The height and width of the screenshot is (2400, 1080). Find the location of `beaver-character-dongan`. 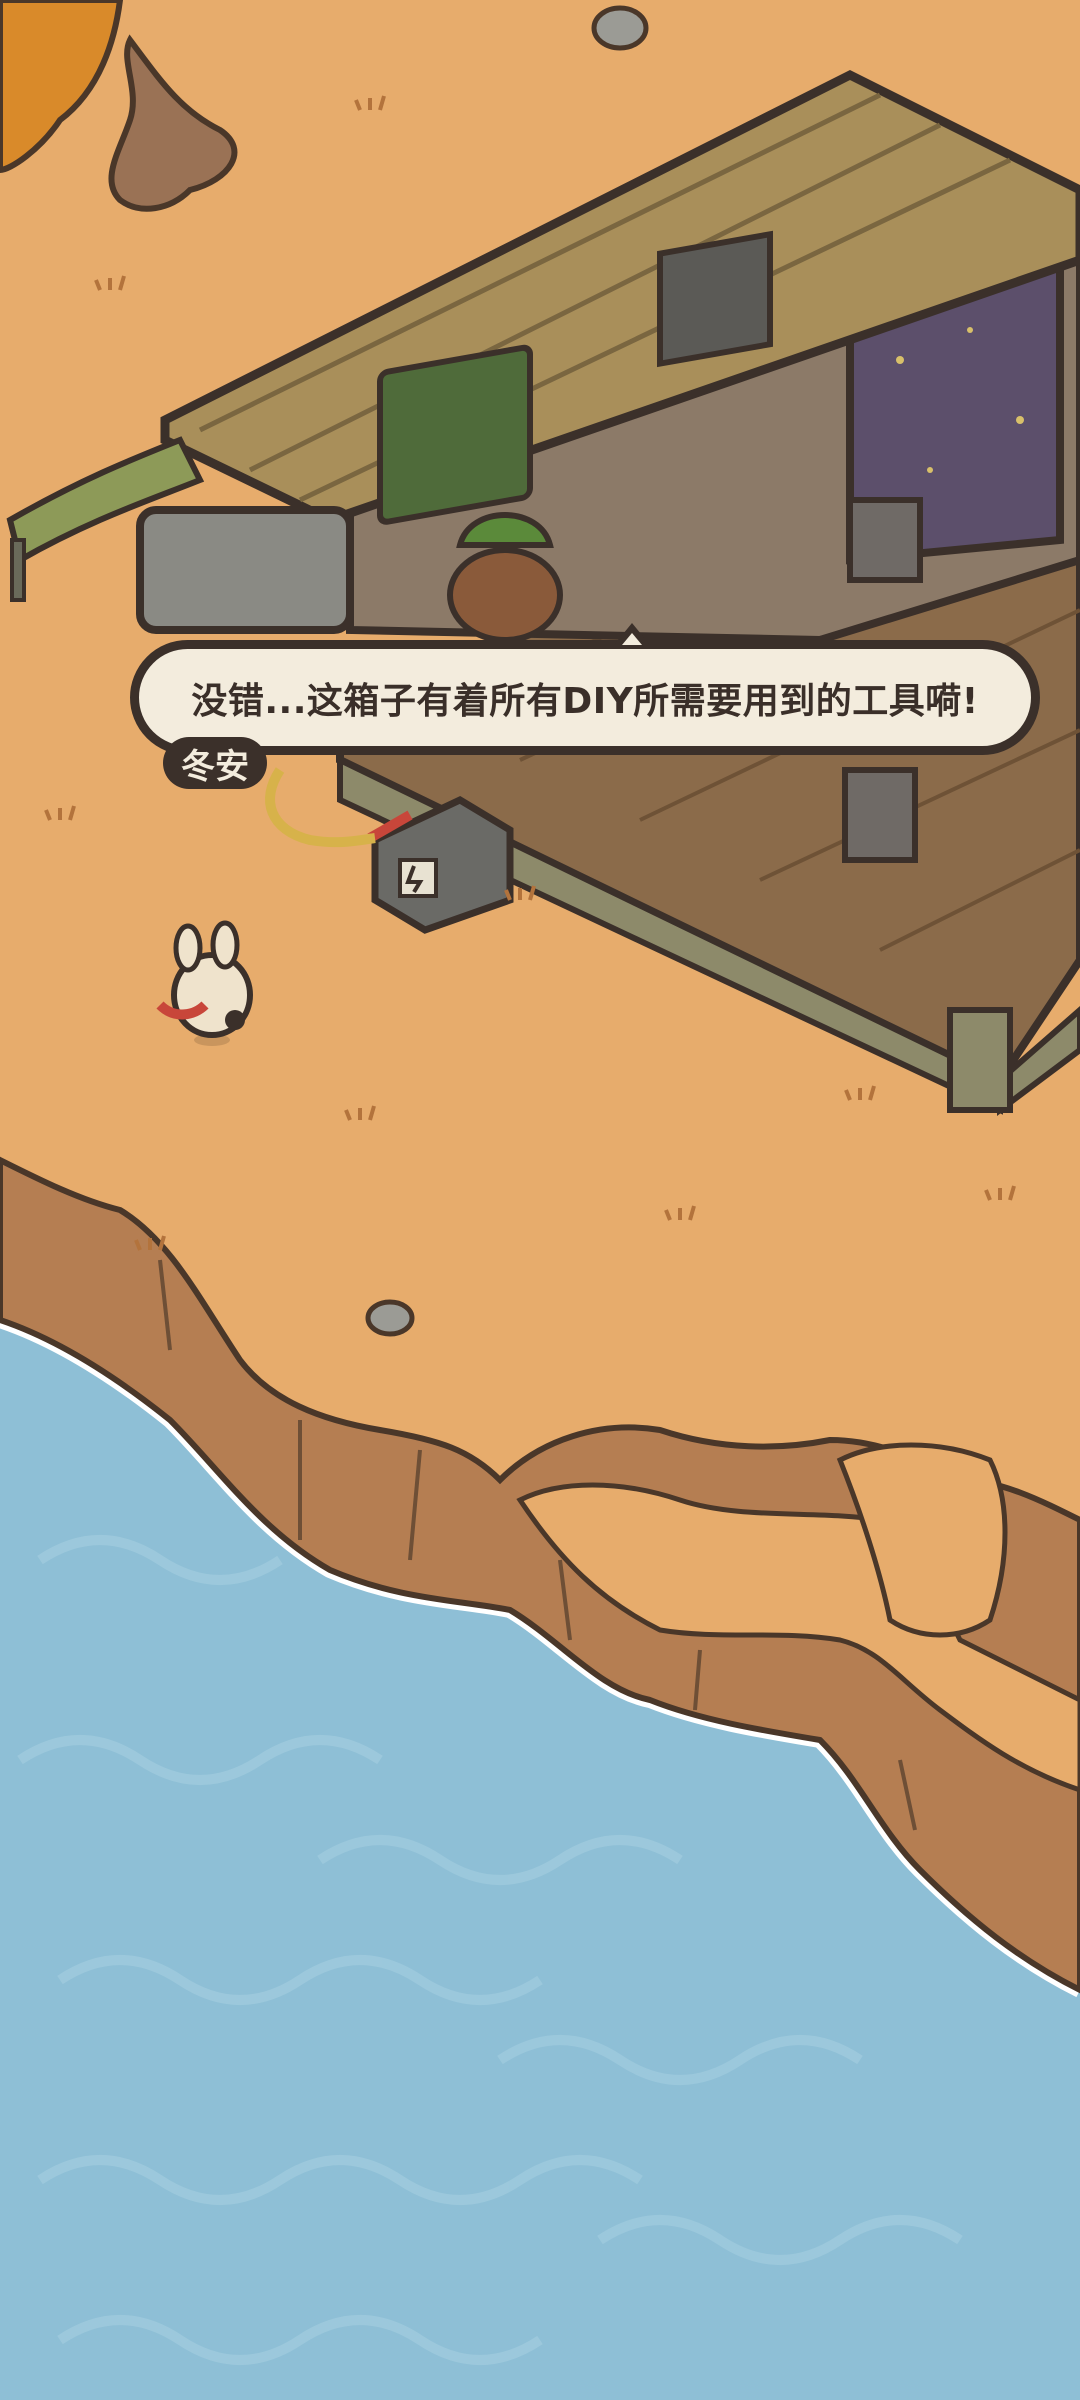

beaver-character-dongan is located at coordinates (505, 577).